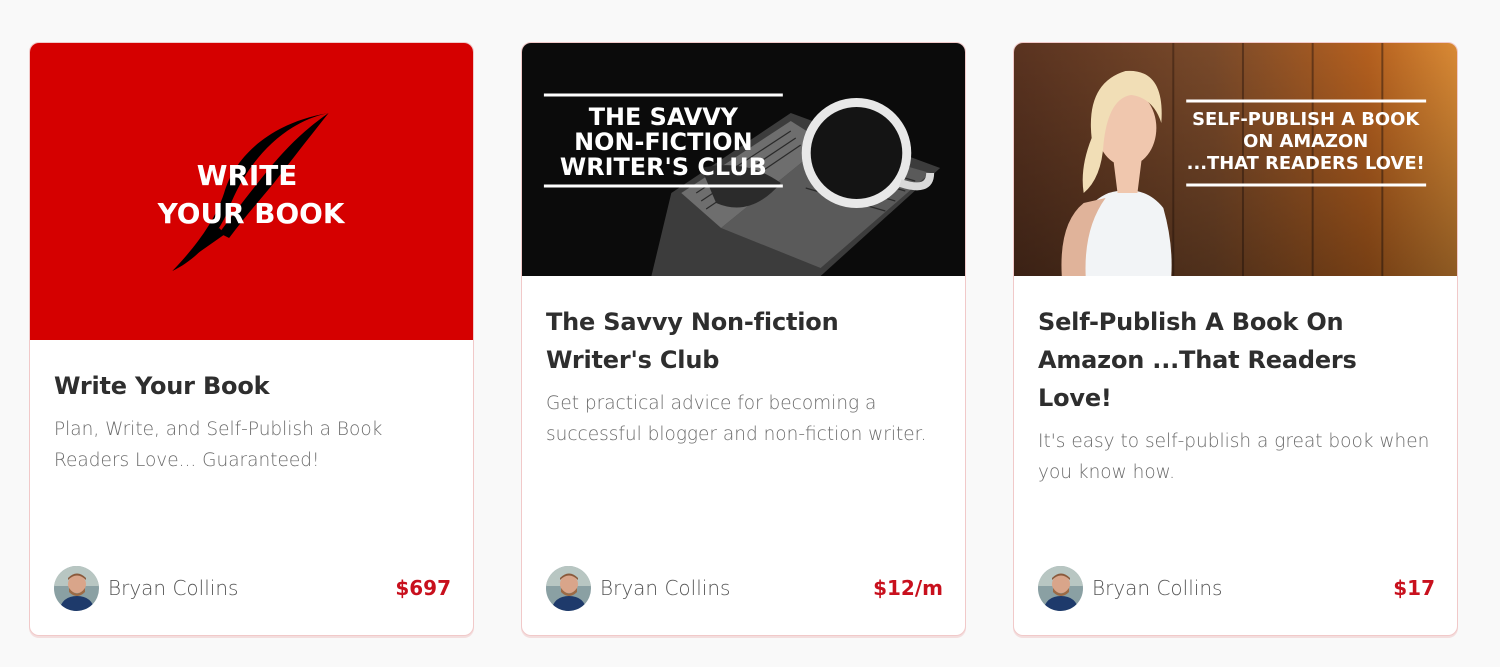 The height and width of the screenshot is (667, 1500). Describe the element at coordinates (663, 142) in the screenshot. I see `cover-line-2: NON-FICTION` at that location.